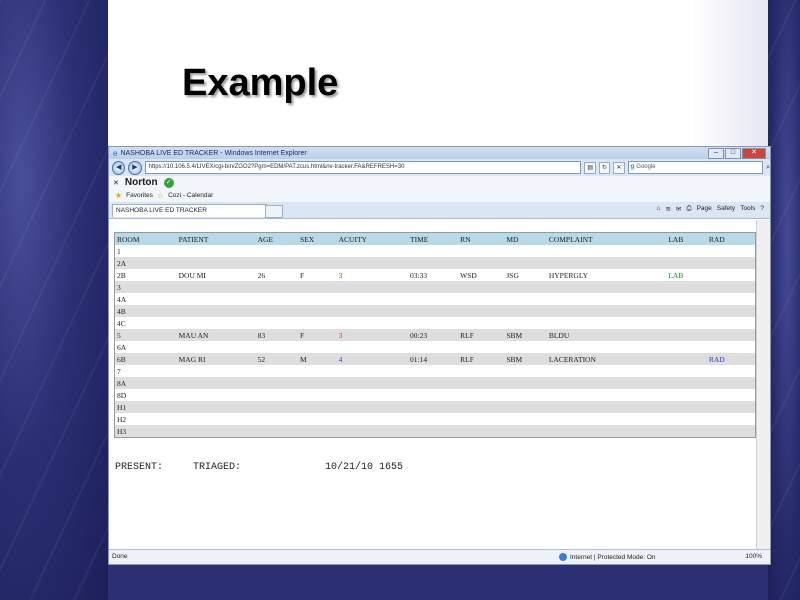 This screenshot has width=800, height=600. Describe the element at coordinates (160, 195) in the screenshot. I see `add-favorite-icon: ☆` at that location.